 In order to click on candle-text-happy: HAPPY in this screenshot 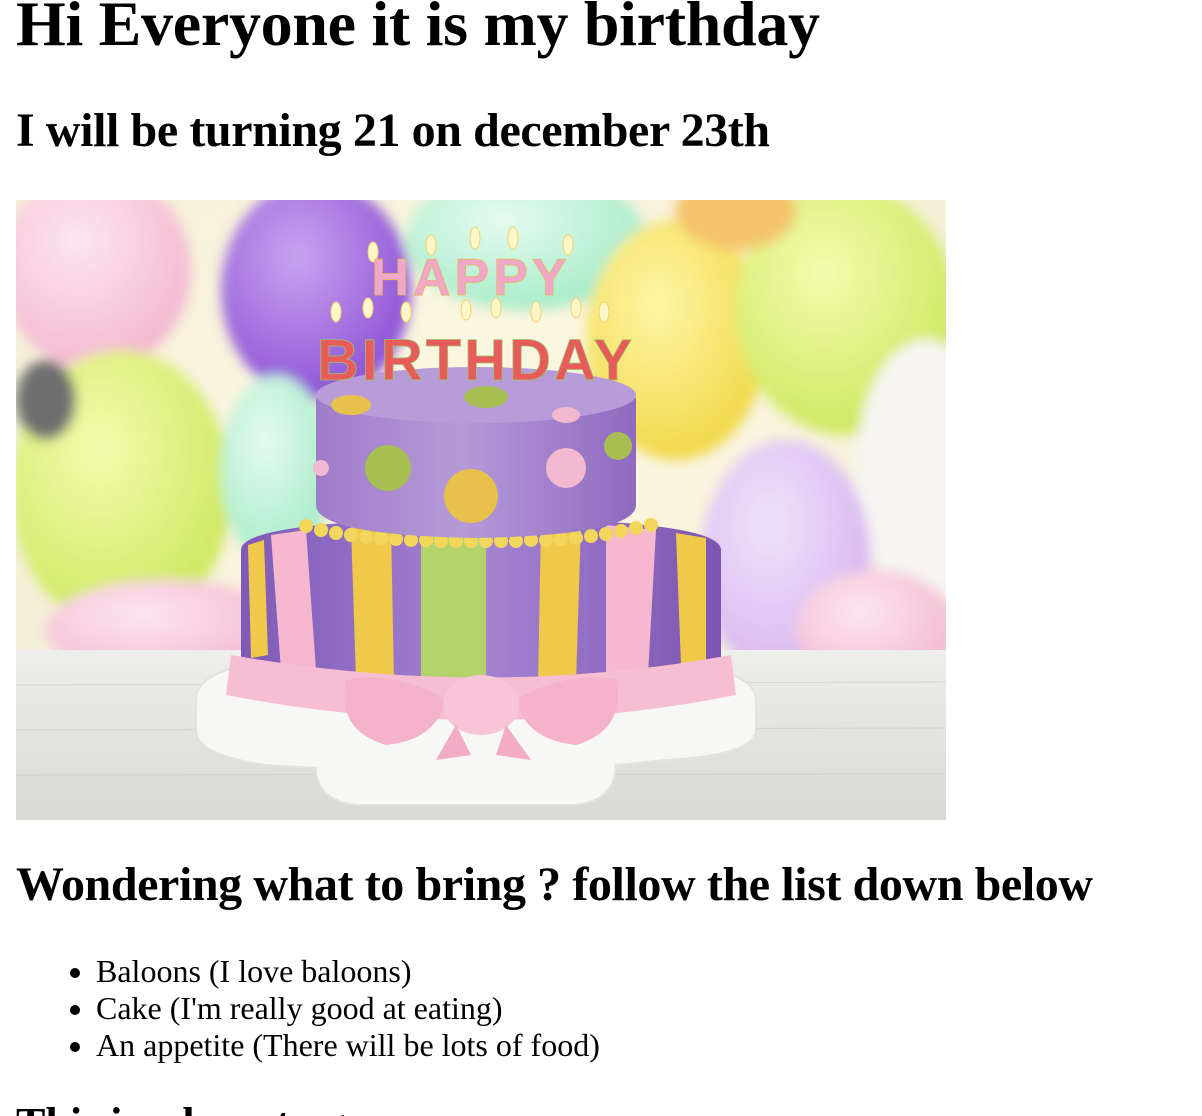, I will do `click(470, 278)`.